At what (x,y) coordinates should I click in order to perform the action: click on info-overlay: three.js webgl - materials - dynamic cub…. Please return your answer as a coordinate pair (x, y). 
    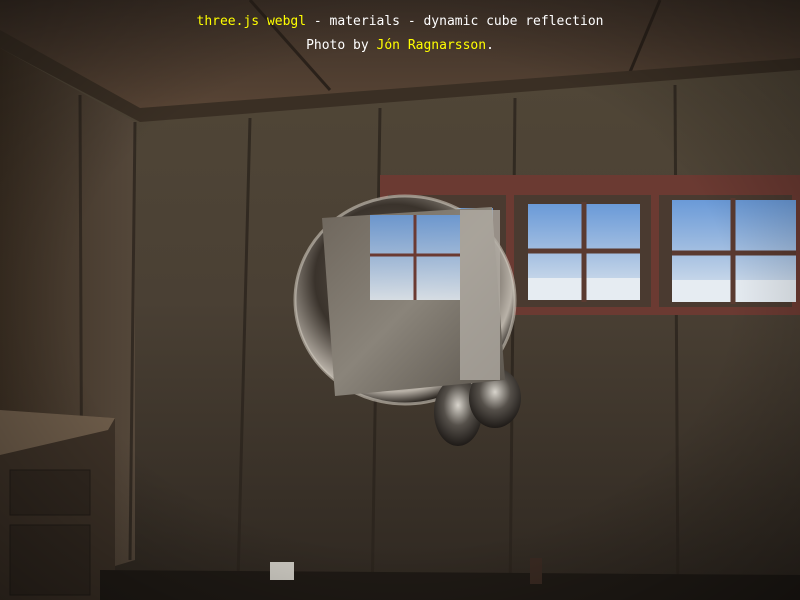
    Looking at the image, I should click on (400, 34).